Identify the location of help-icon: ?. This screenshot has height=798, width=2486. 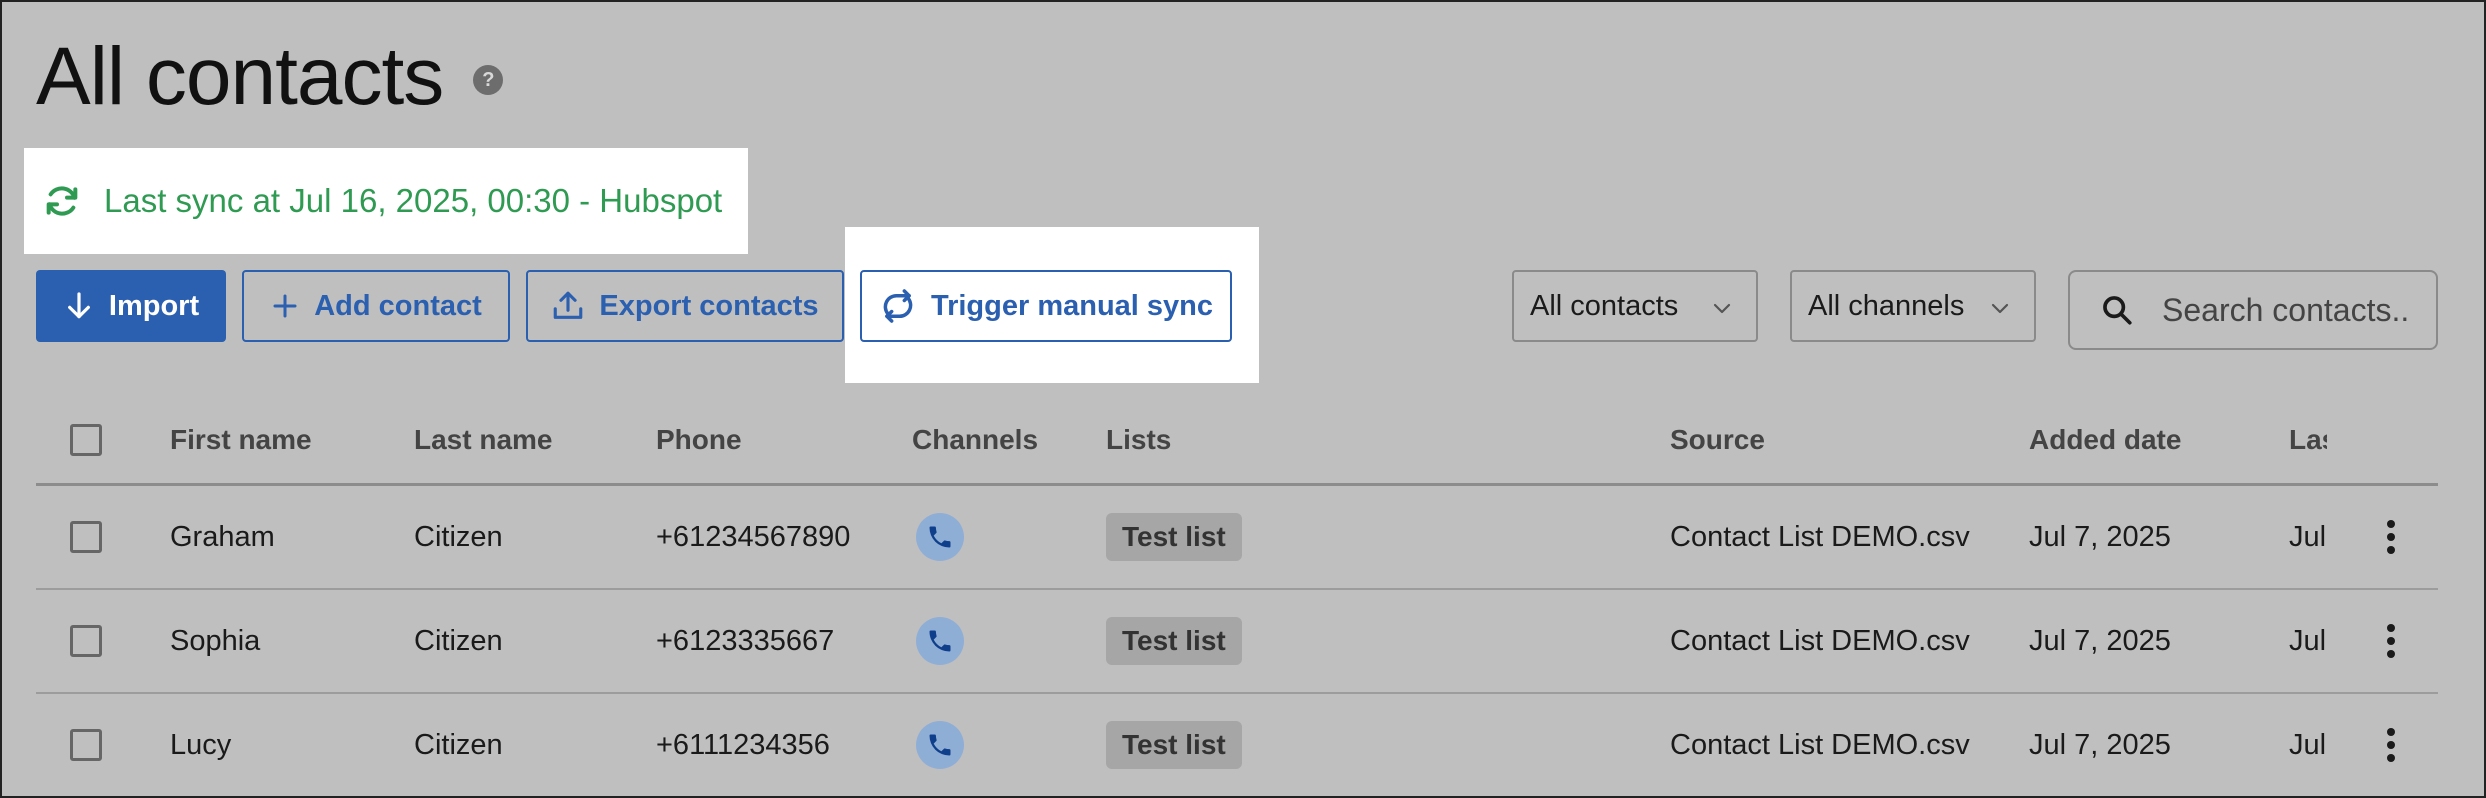
(488, 80).